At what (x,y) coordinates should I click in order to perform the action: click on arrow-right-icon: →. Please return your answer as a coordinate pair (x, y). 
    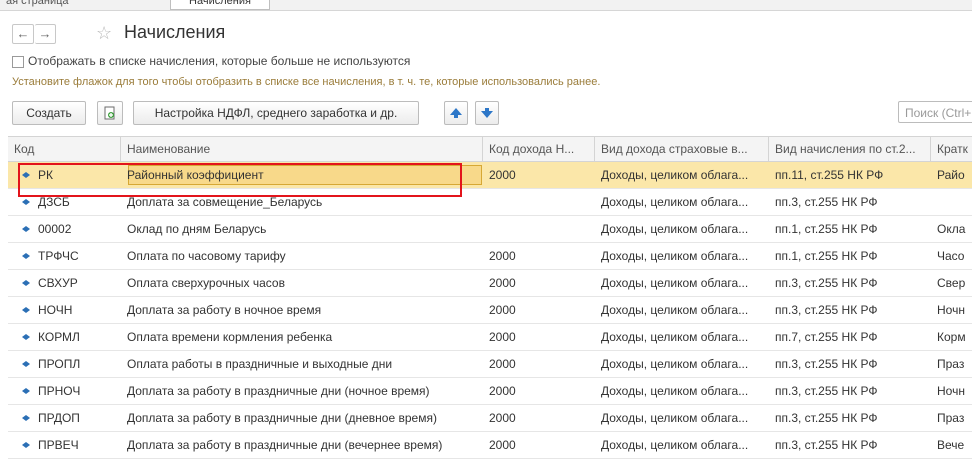
    Looking at the image, I should click on (45, 33).